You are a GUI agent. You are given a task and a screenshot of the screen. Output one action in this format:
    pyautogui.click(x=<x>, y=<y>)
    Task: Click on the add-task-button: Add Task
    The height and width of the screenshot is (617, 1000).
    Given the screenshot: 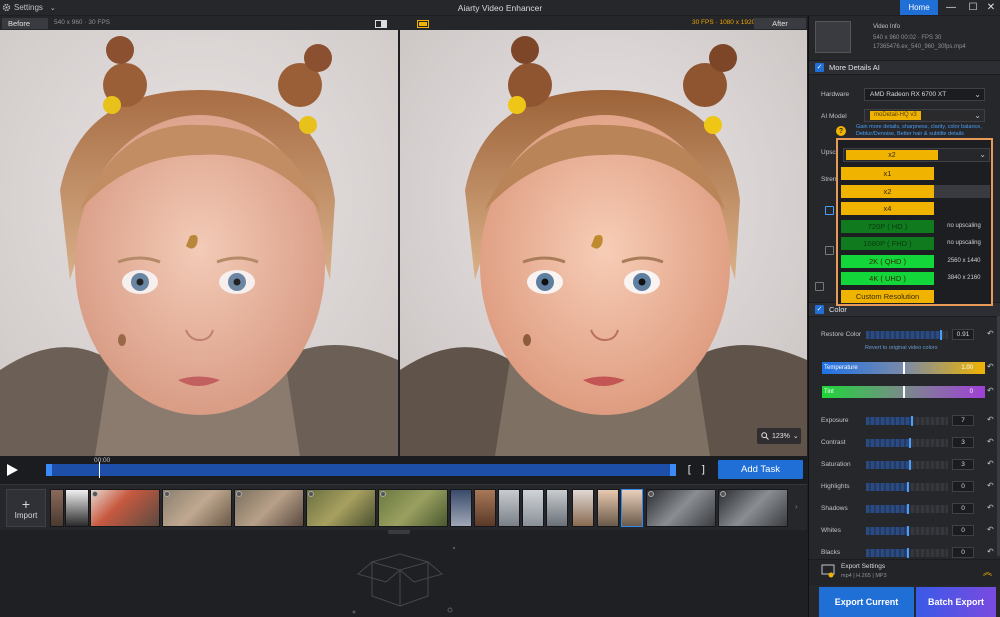 What is the action you would take?
    pyautogui.click(x=760, y=469)
    